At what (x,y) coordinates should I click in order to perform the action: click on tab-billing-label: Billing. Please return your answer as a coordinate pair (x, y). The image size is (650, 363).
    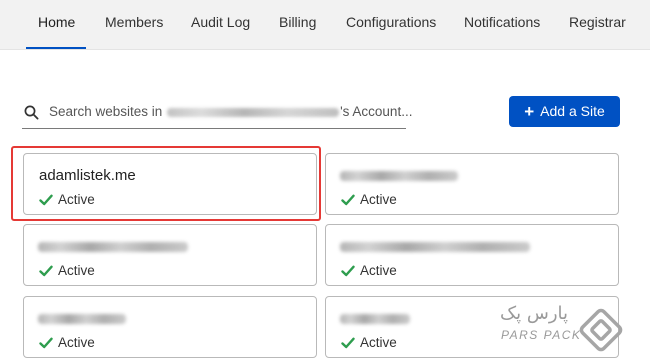
    Looking at the image, I should click on (298, 22).